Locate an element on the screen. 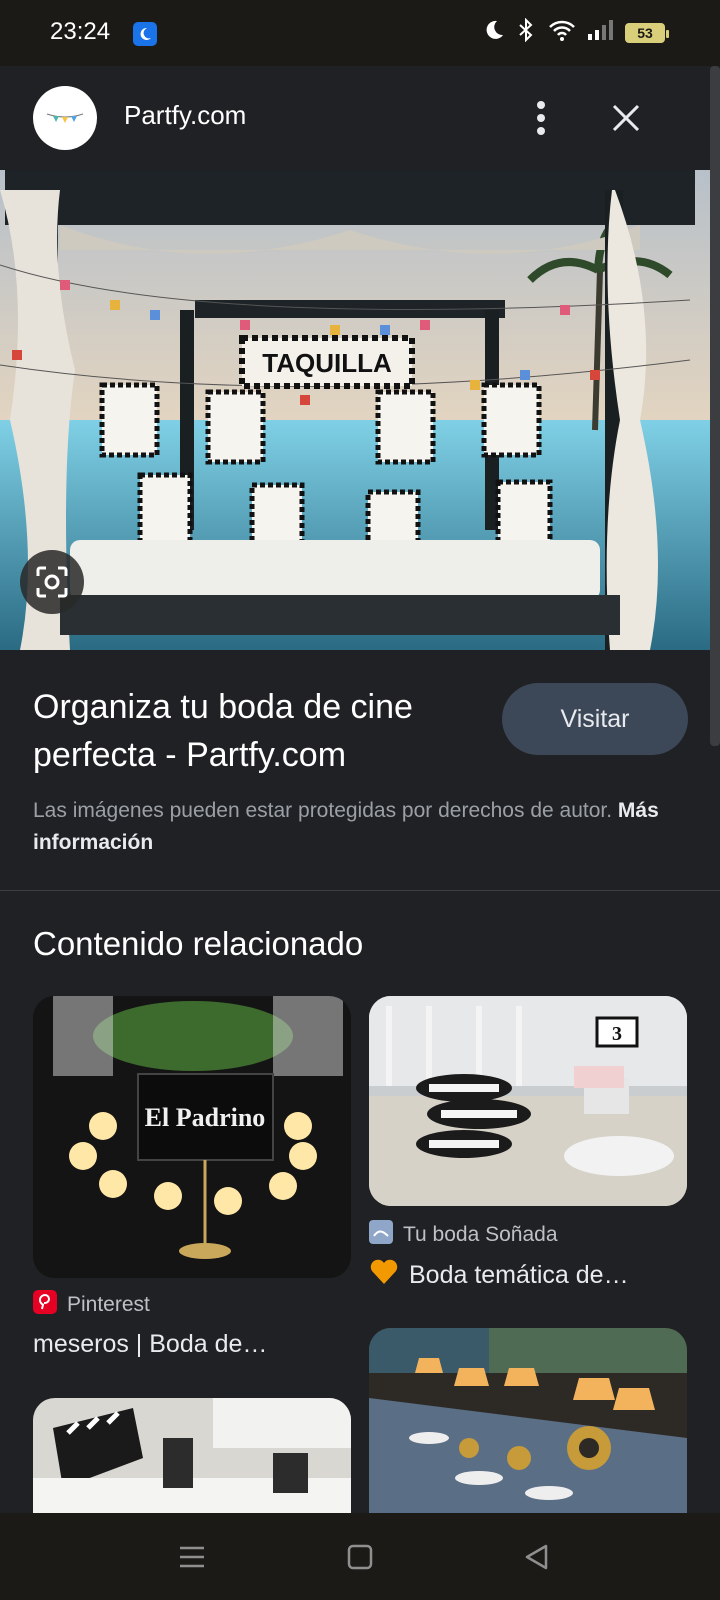 Image resolution: width=720 pixels, height=1600 pixels. card-image-text: 3 is located at coordinates (617, 1034).